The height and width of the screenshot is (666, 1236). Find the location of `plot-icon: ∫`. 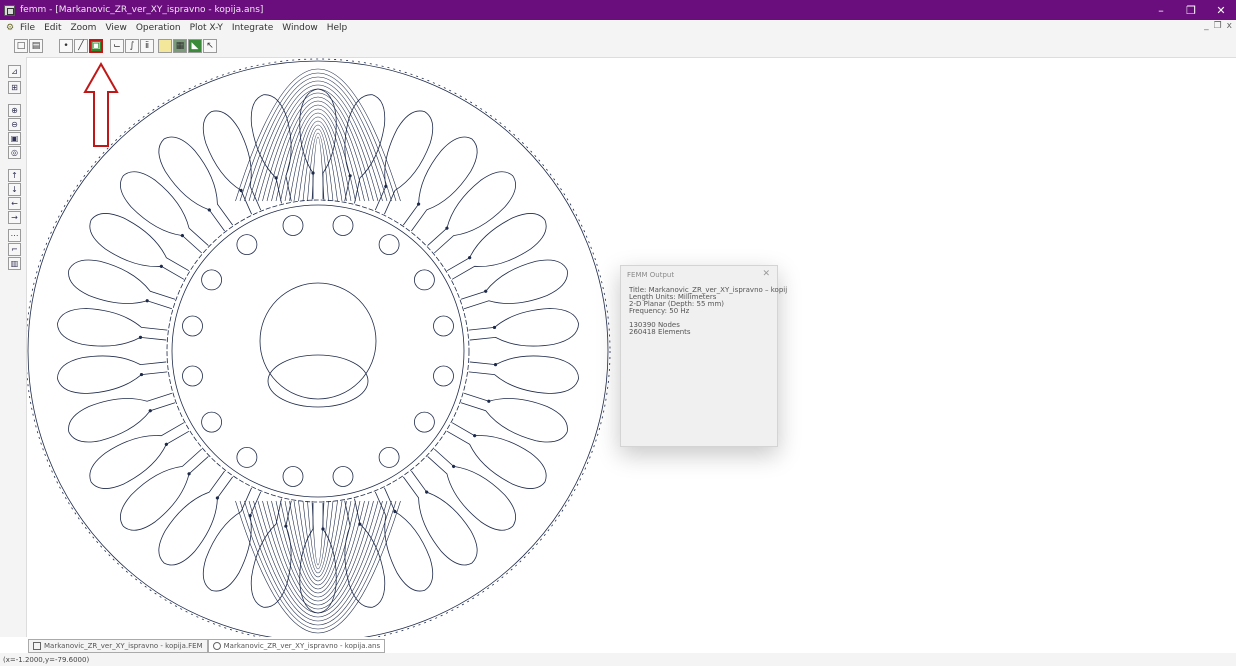

plot-icon: ∫ is located at coordinates (132, 46).